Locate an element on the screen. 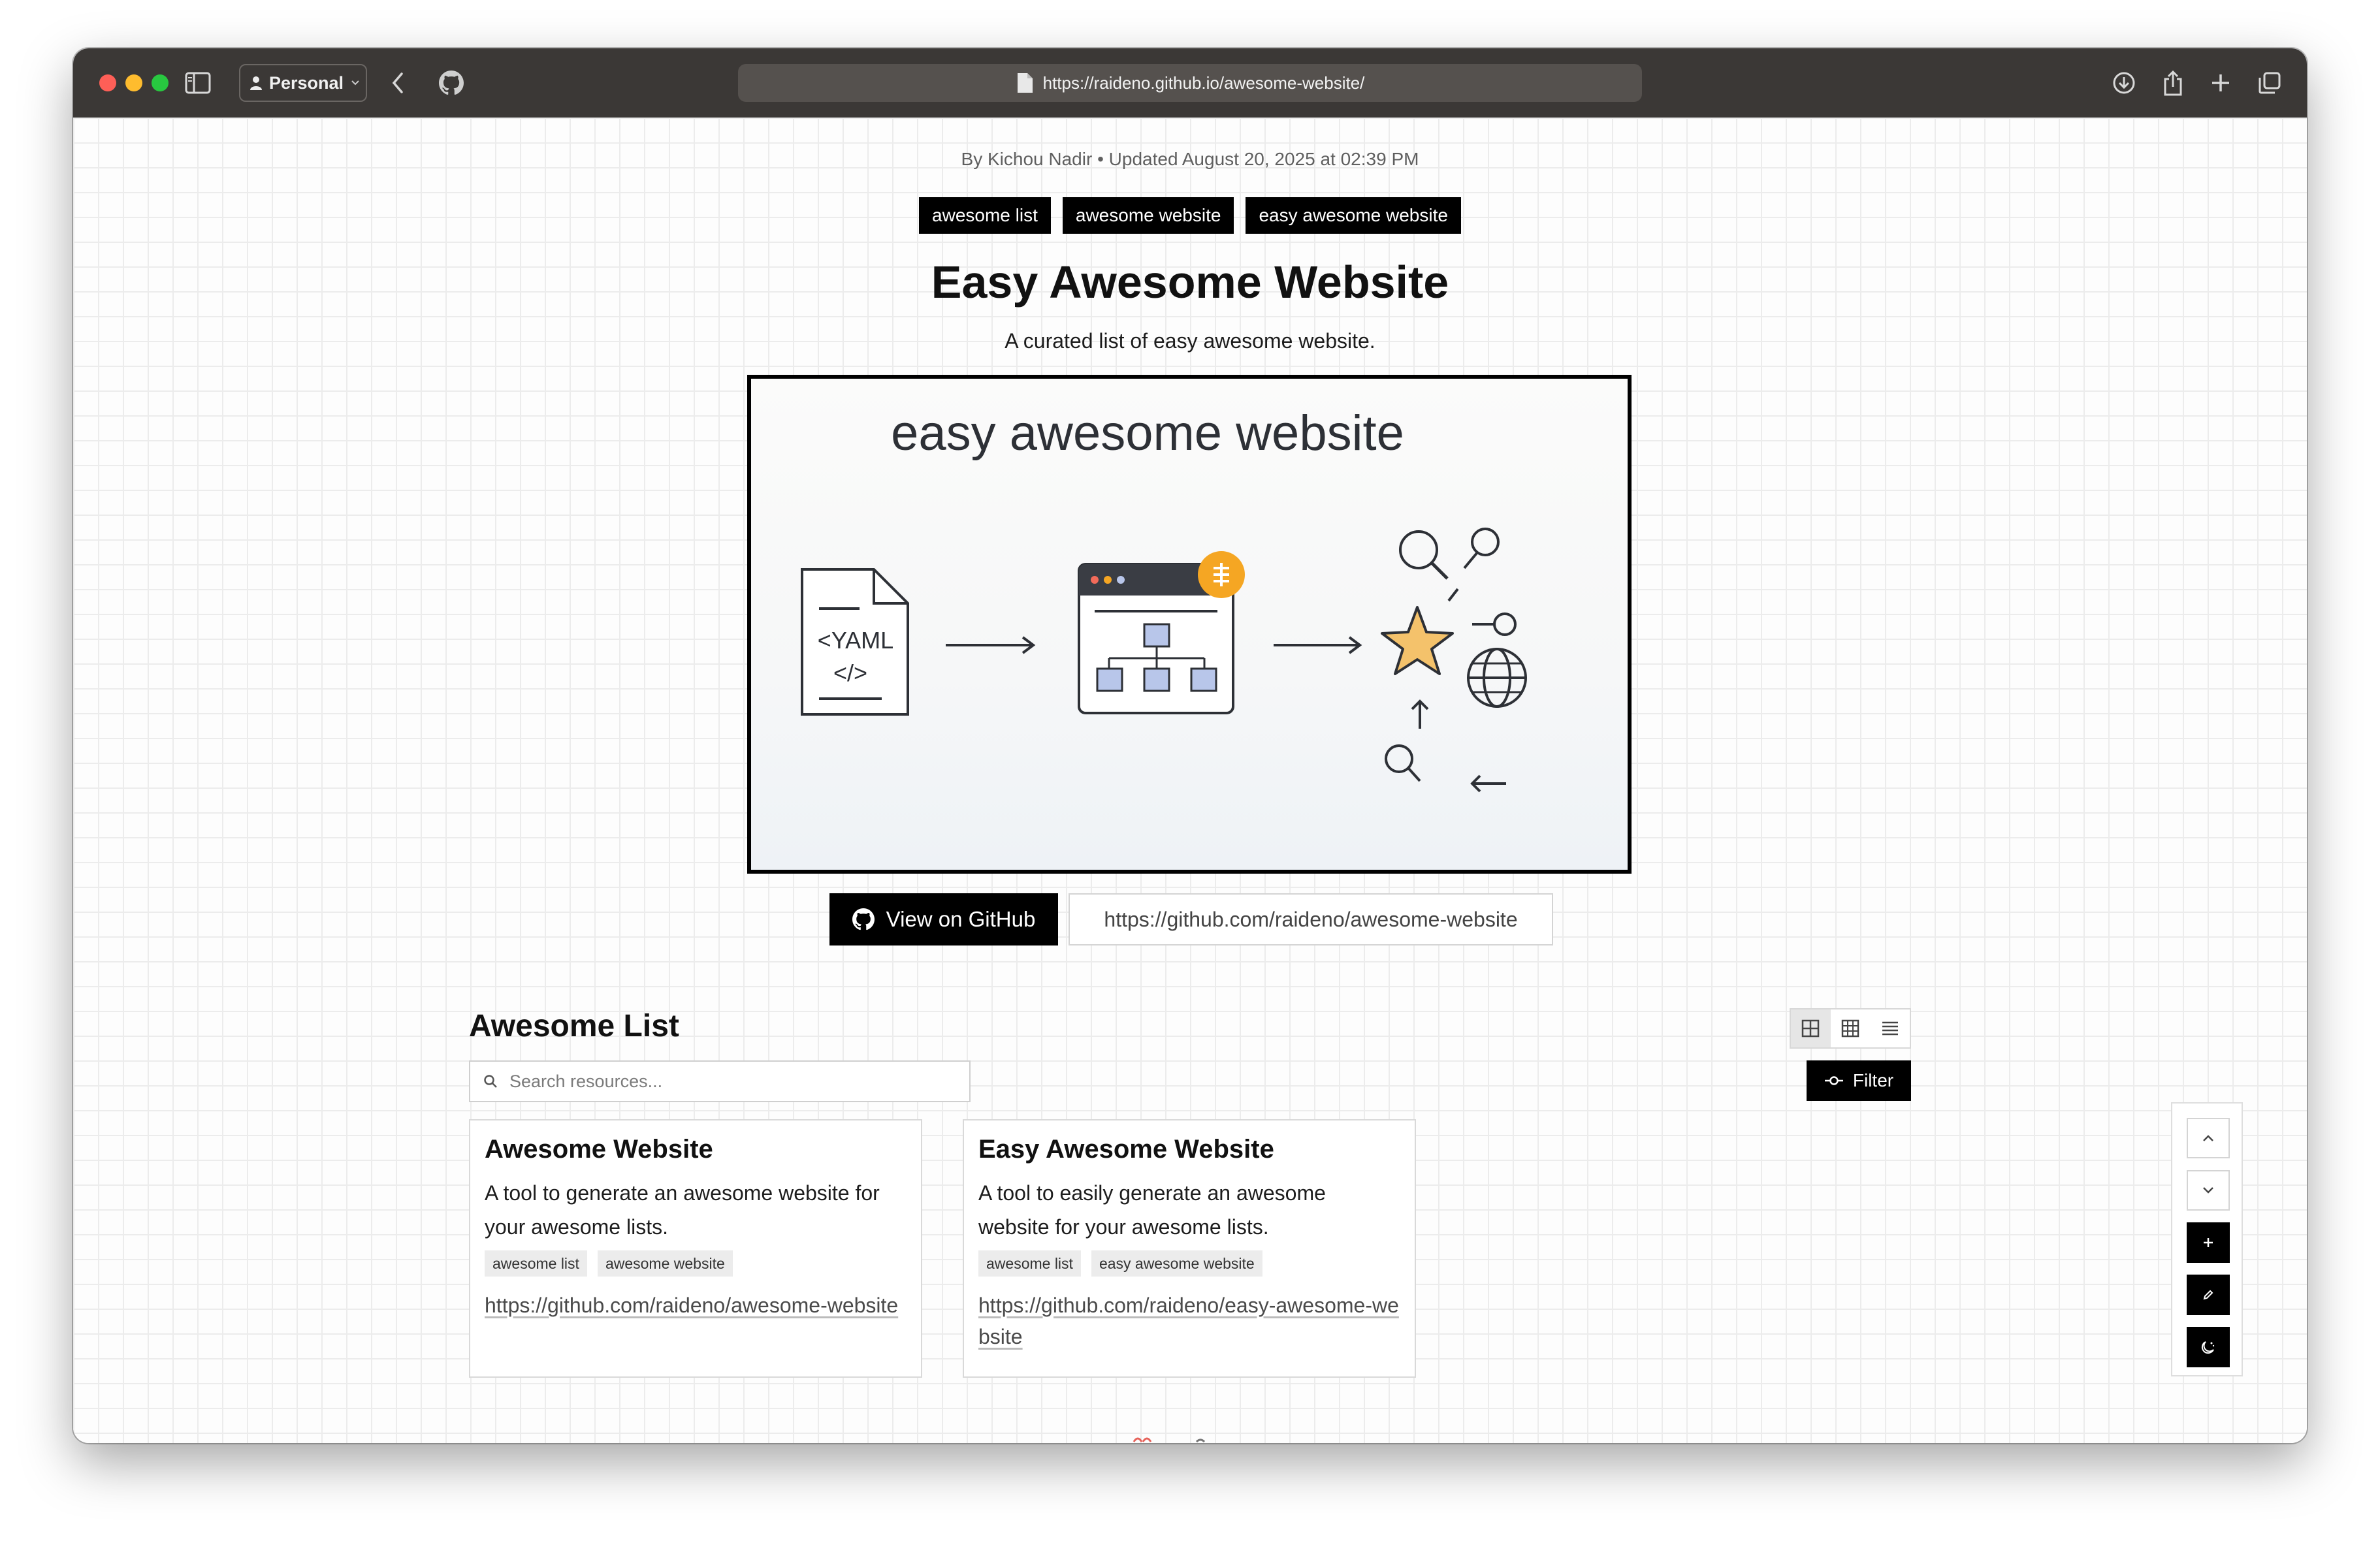 This screenshot has height=1541, width=2380. card-tag: awesome website is located at coordinates (665, 1263).